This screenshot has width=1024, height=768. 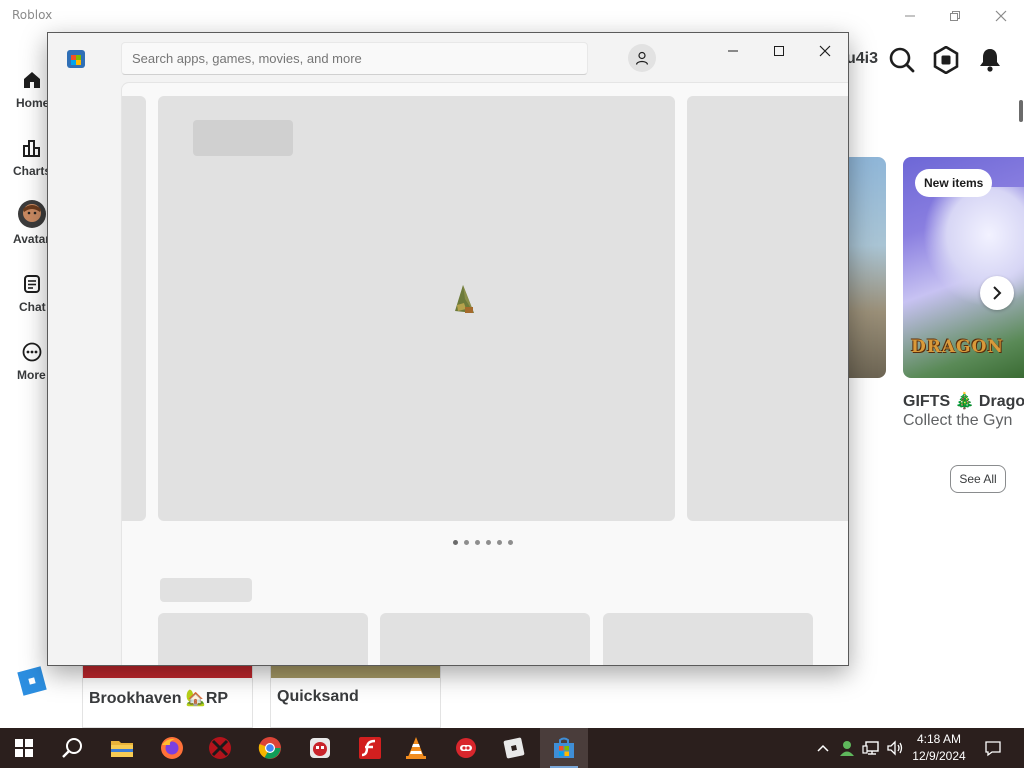 I want to click on user-status-icon, so click(x=847, y=748).